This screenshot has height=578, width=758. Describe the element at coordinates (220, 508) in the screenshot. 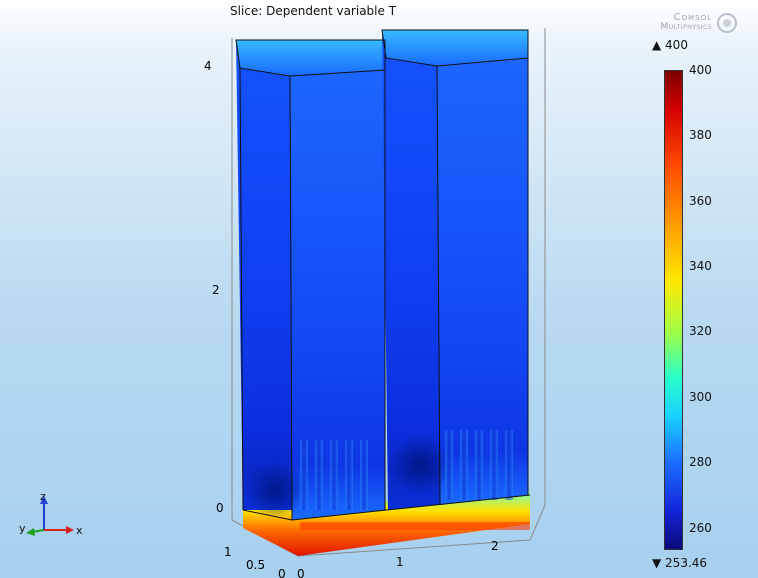

I see `z-tick-0: 0` at that location.